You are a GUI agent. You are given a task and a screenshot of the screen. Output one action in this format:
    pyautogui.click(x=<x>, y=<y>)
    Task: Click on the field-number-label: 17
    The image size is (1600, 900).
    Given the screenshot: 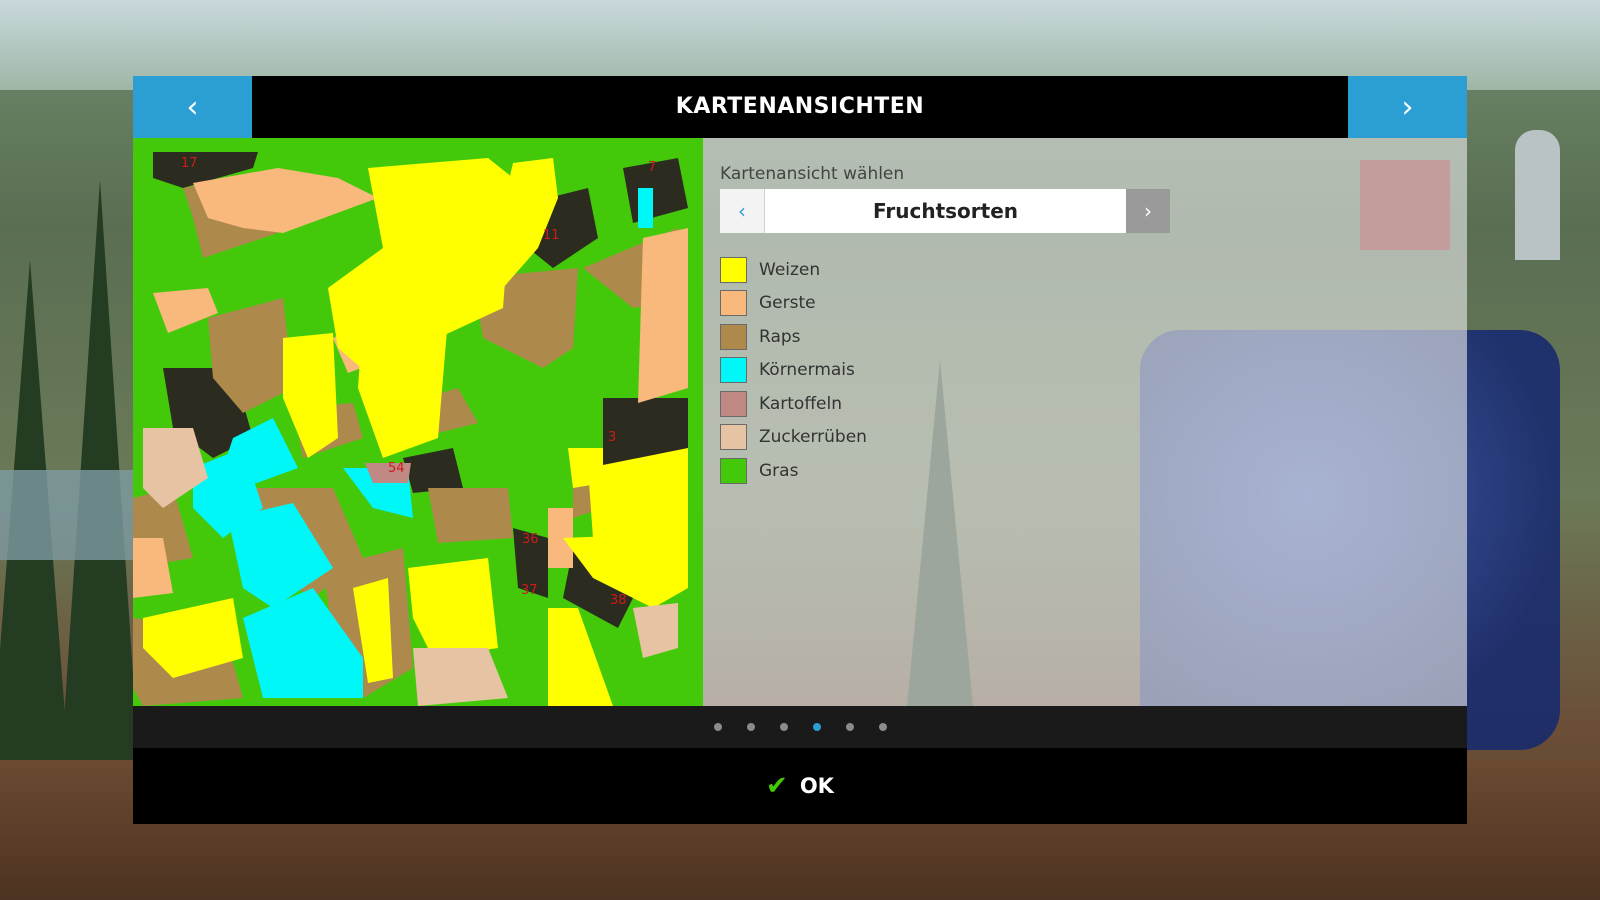 What is the action you would take?
    pyautogui.click(x=189, y=163)
    